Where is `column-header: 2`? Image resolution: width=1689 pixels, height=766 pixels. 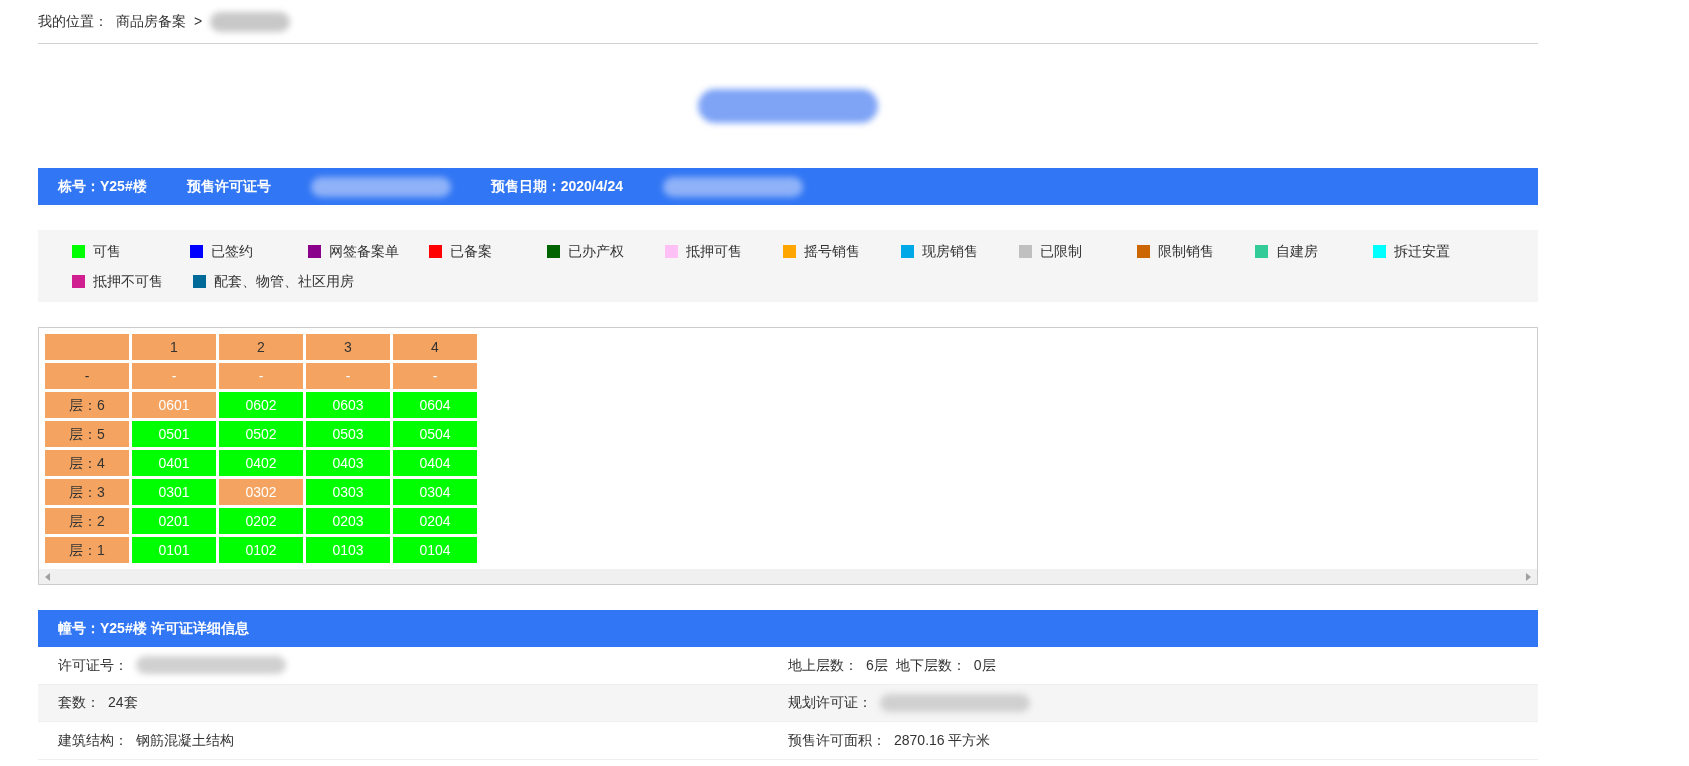
column-header: 2 is located at coordinates (261, 347).